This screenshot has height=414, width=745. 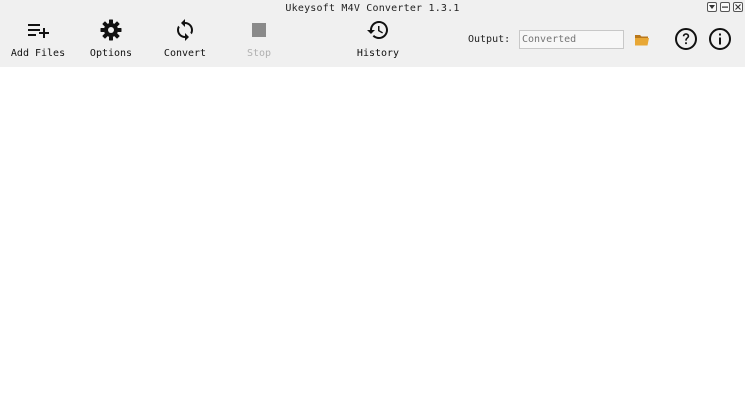 I want to click on history-button: History, so click(x=378, y=38).